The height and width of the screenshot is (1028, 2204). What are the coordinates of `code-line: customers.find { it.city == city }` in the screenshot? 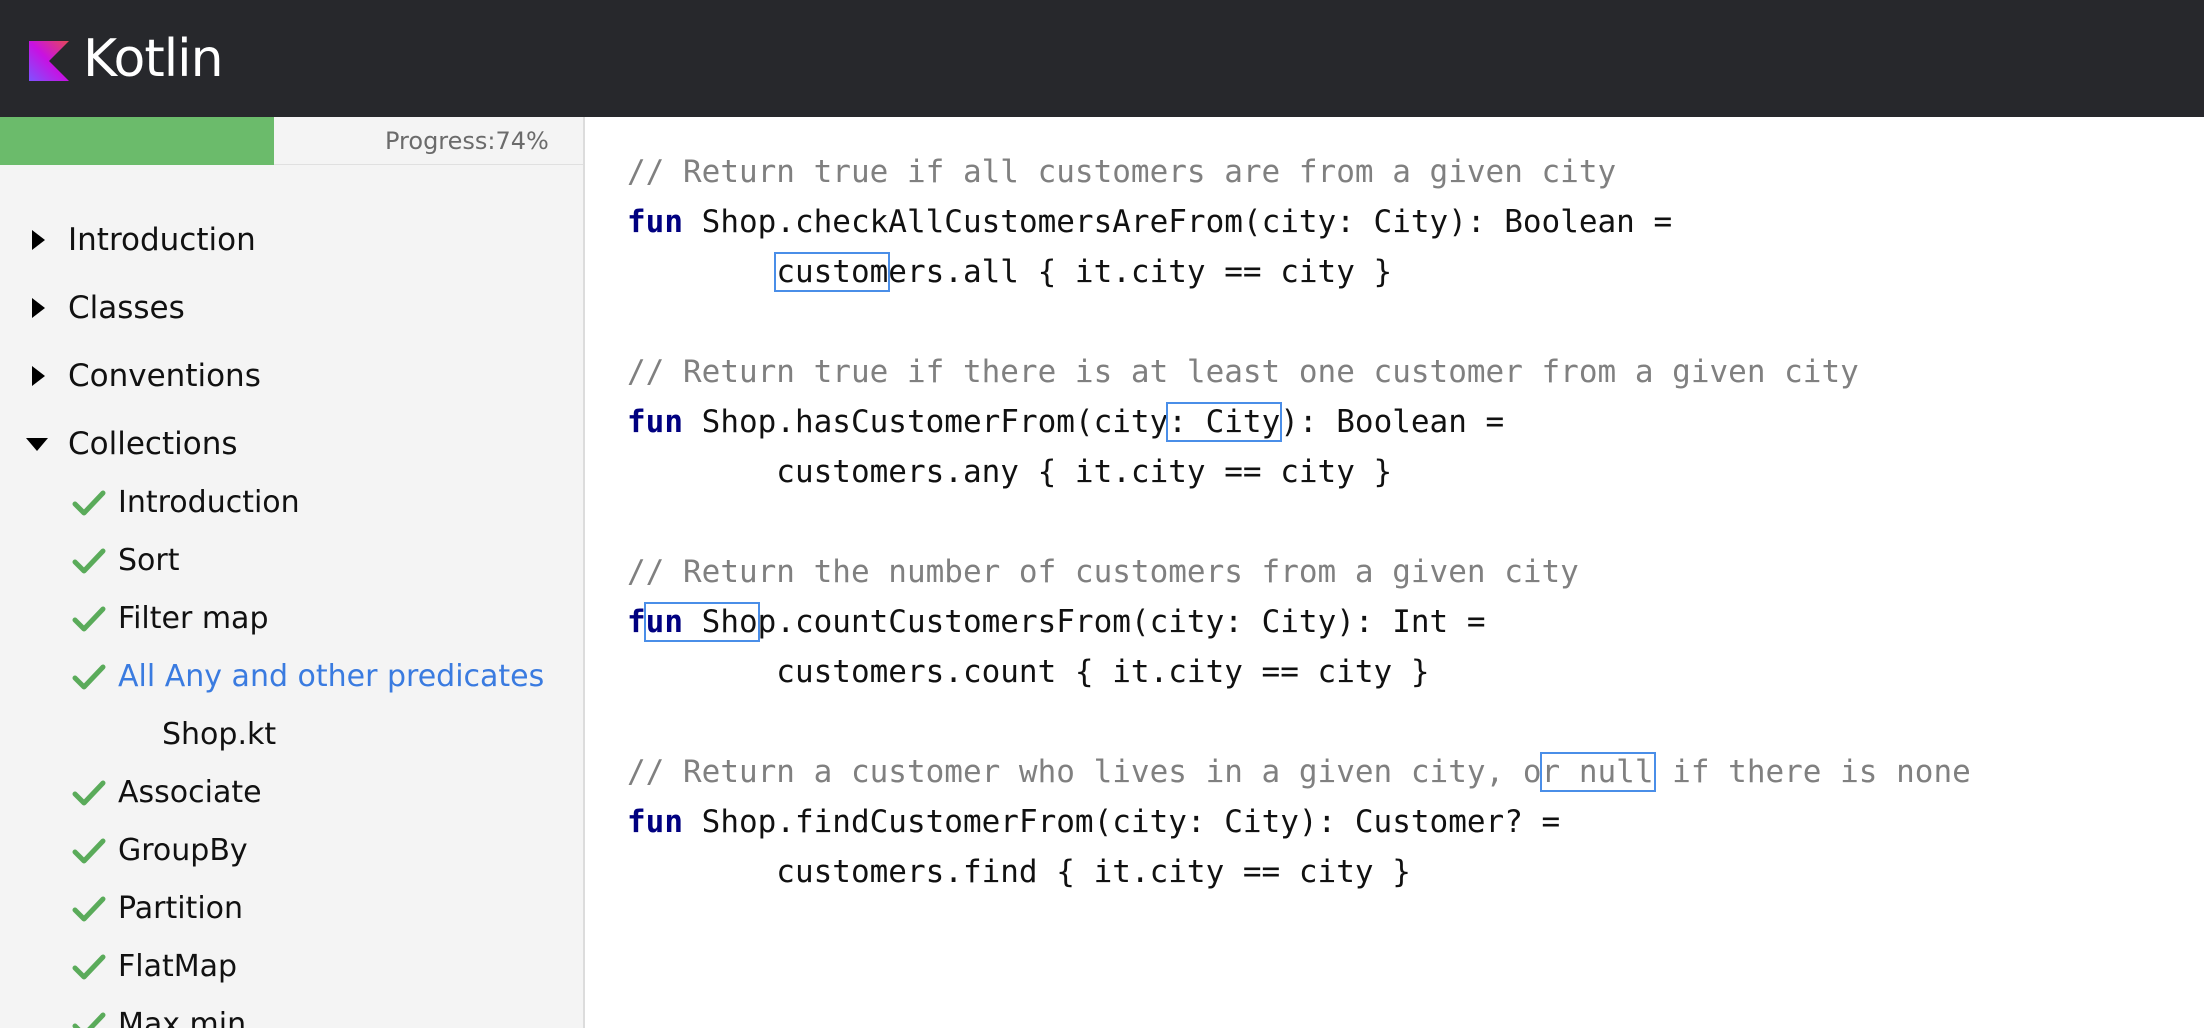 It's located at (1019, 872).